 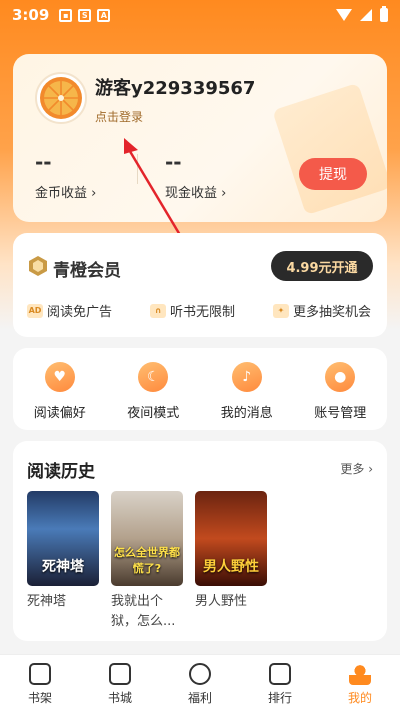 What do you see at coordinates (39, 698) in the screenshot?
I see `nav-label: 书架` at bounding box center [39, 698].